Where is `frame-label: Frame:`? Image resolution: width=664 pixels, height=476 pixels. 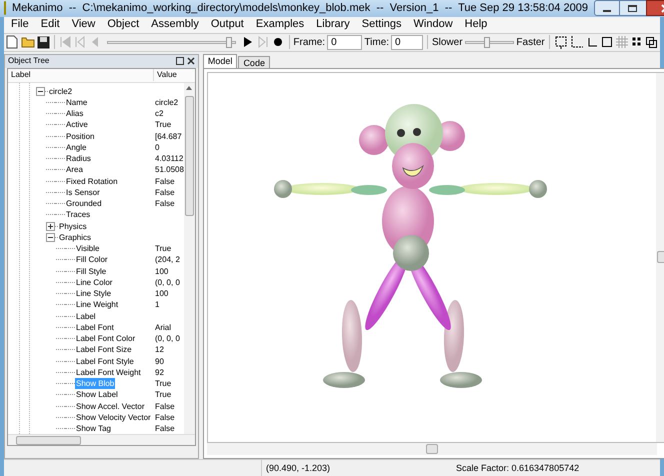
frame-label: Frame: is located at coordinates (309, 43).